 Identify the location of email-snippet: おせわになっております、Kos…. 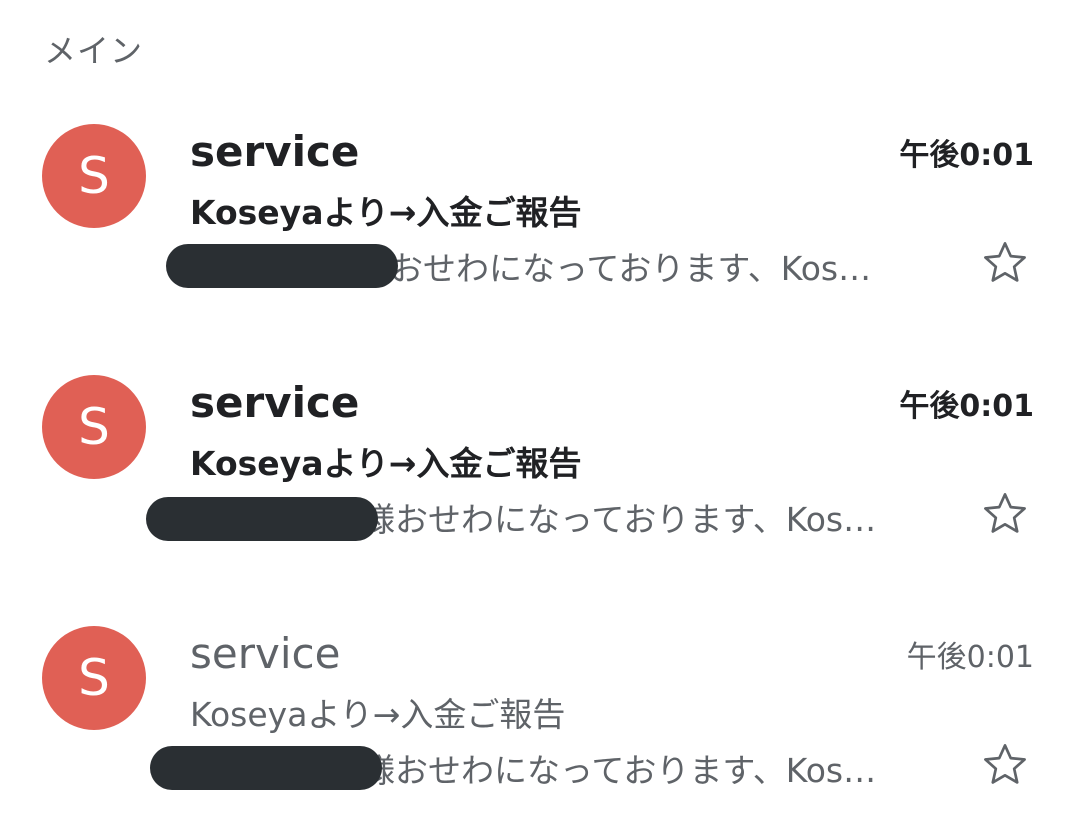
(631, 268).